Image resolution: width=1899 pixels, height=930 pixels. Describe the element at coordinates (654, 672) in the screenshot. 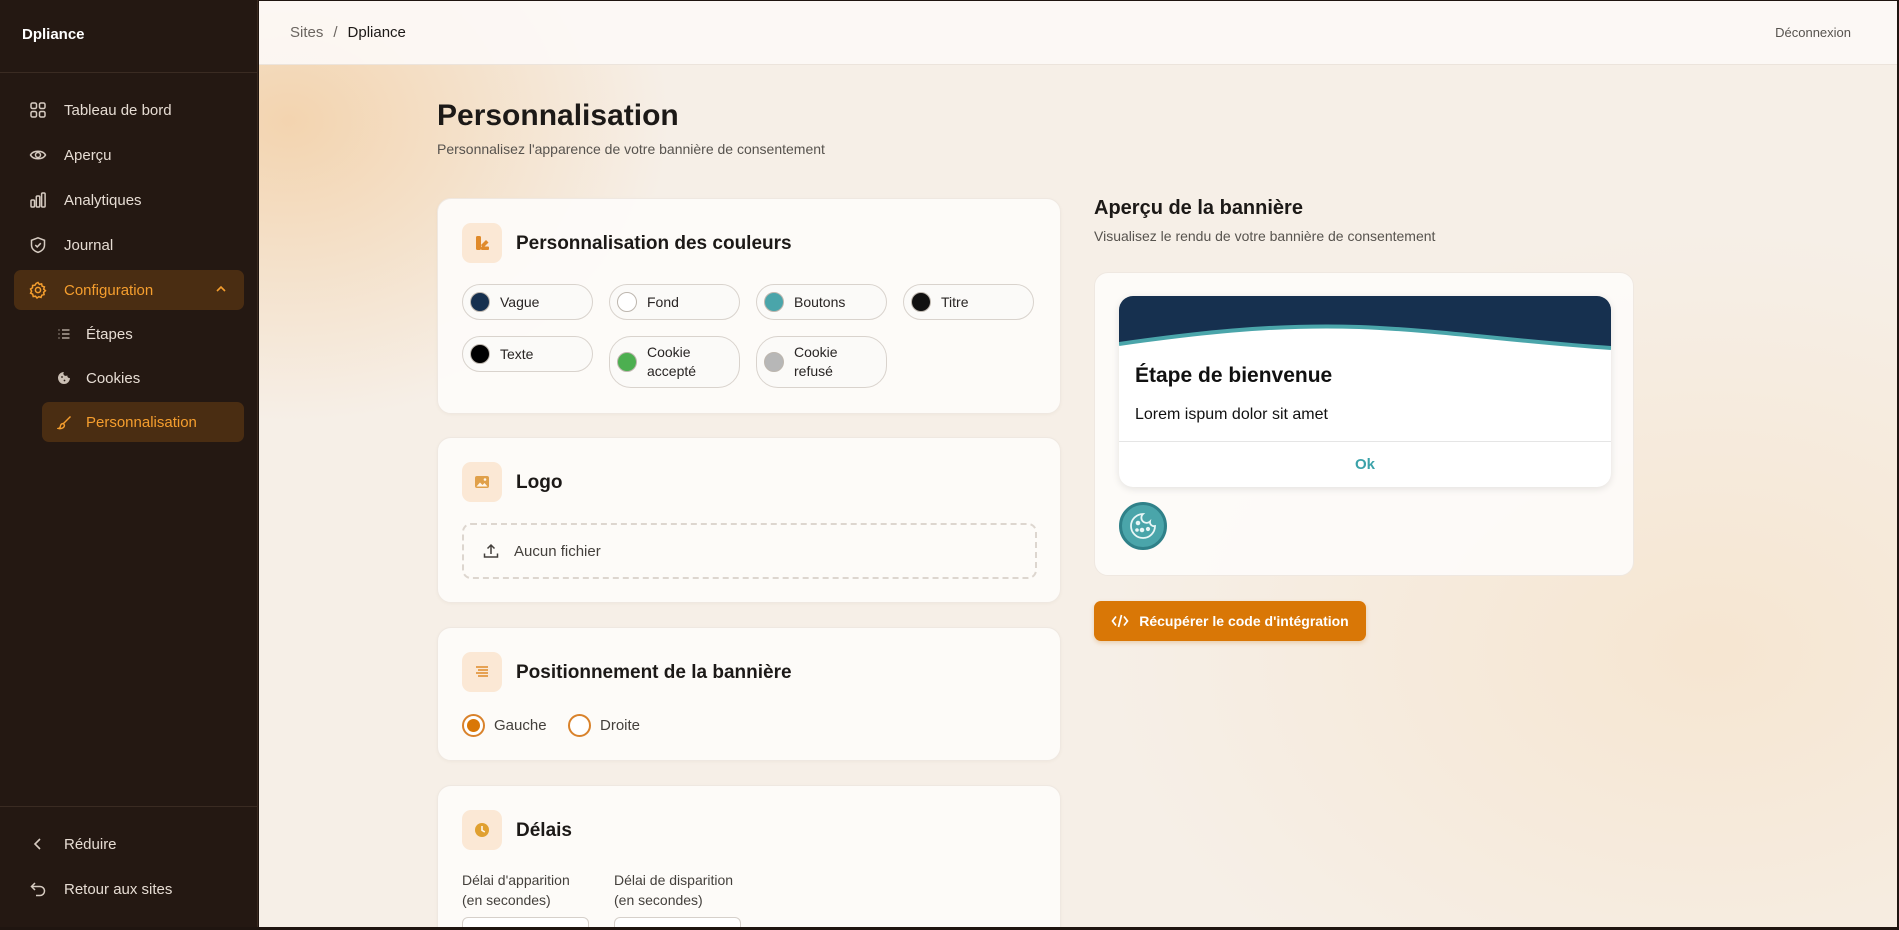

I see `position-card-title: Positionnement de la bannière` at that location.